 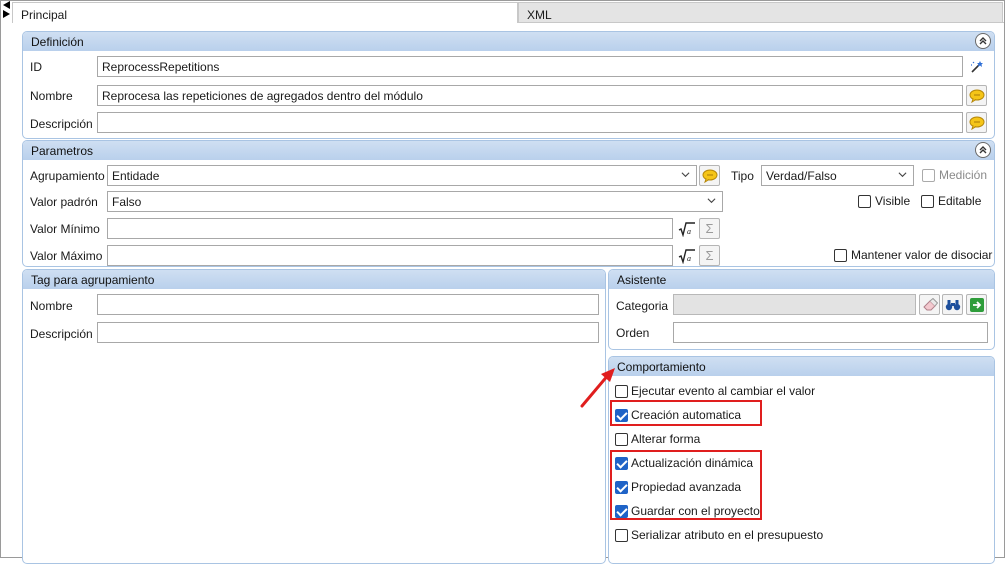 What do you see at coordinates (390, 255) in the screenshot?
I see `valor-maximo-input` at bounding box center [390, 255].